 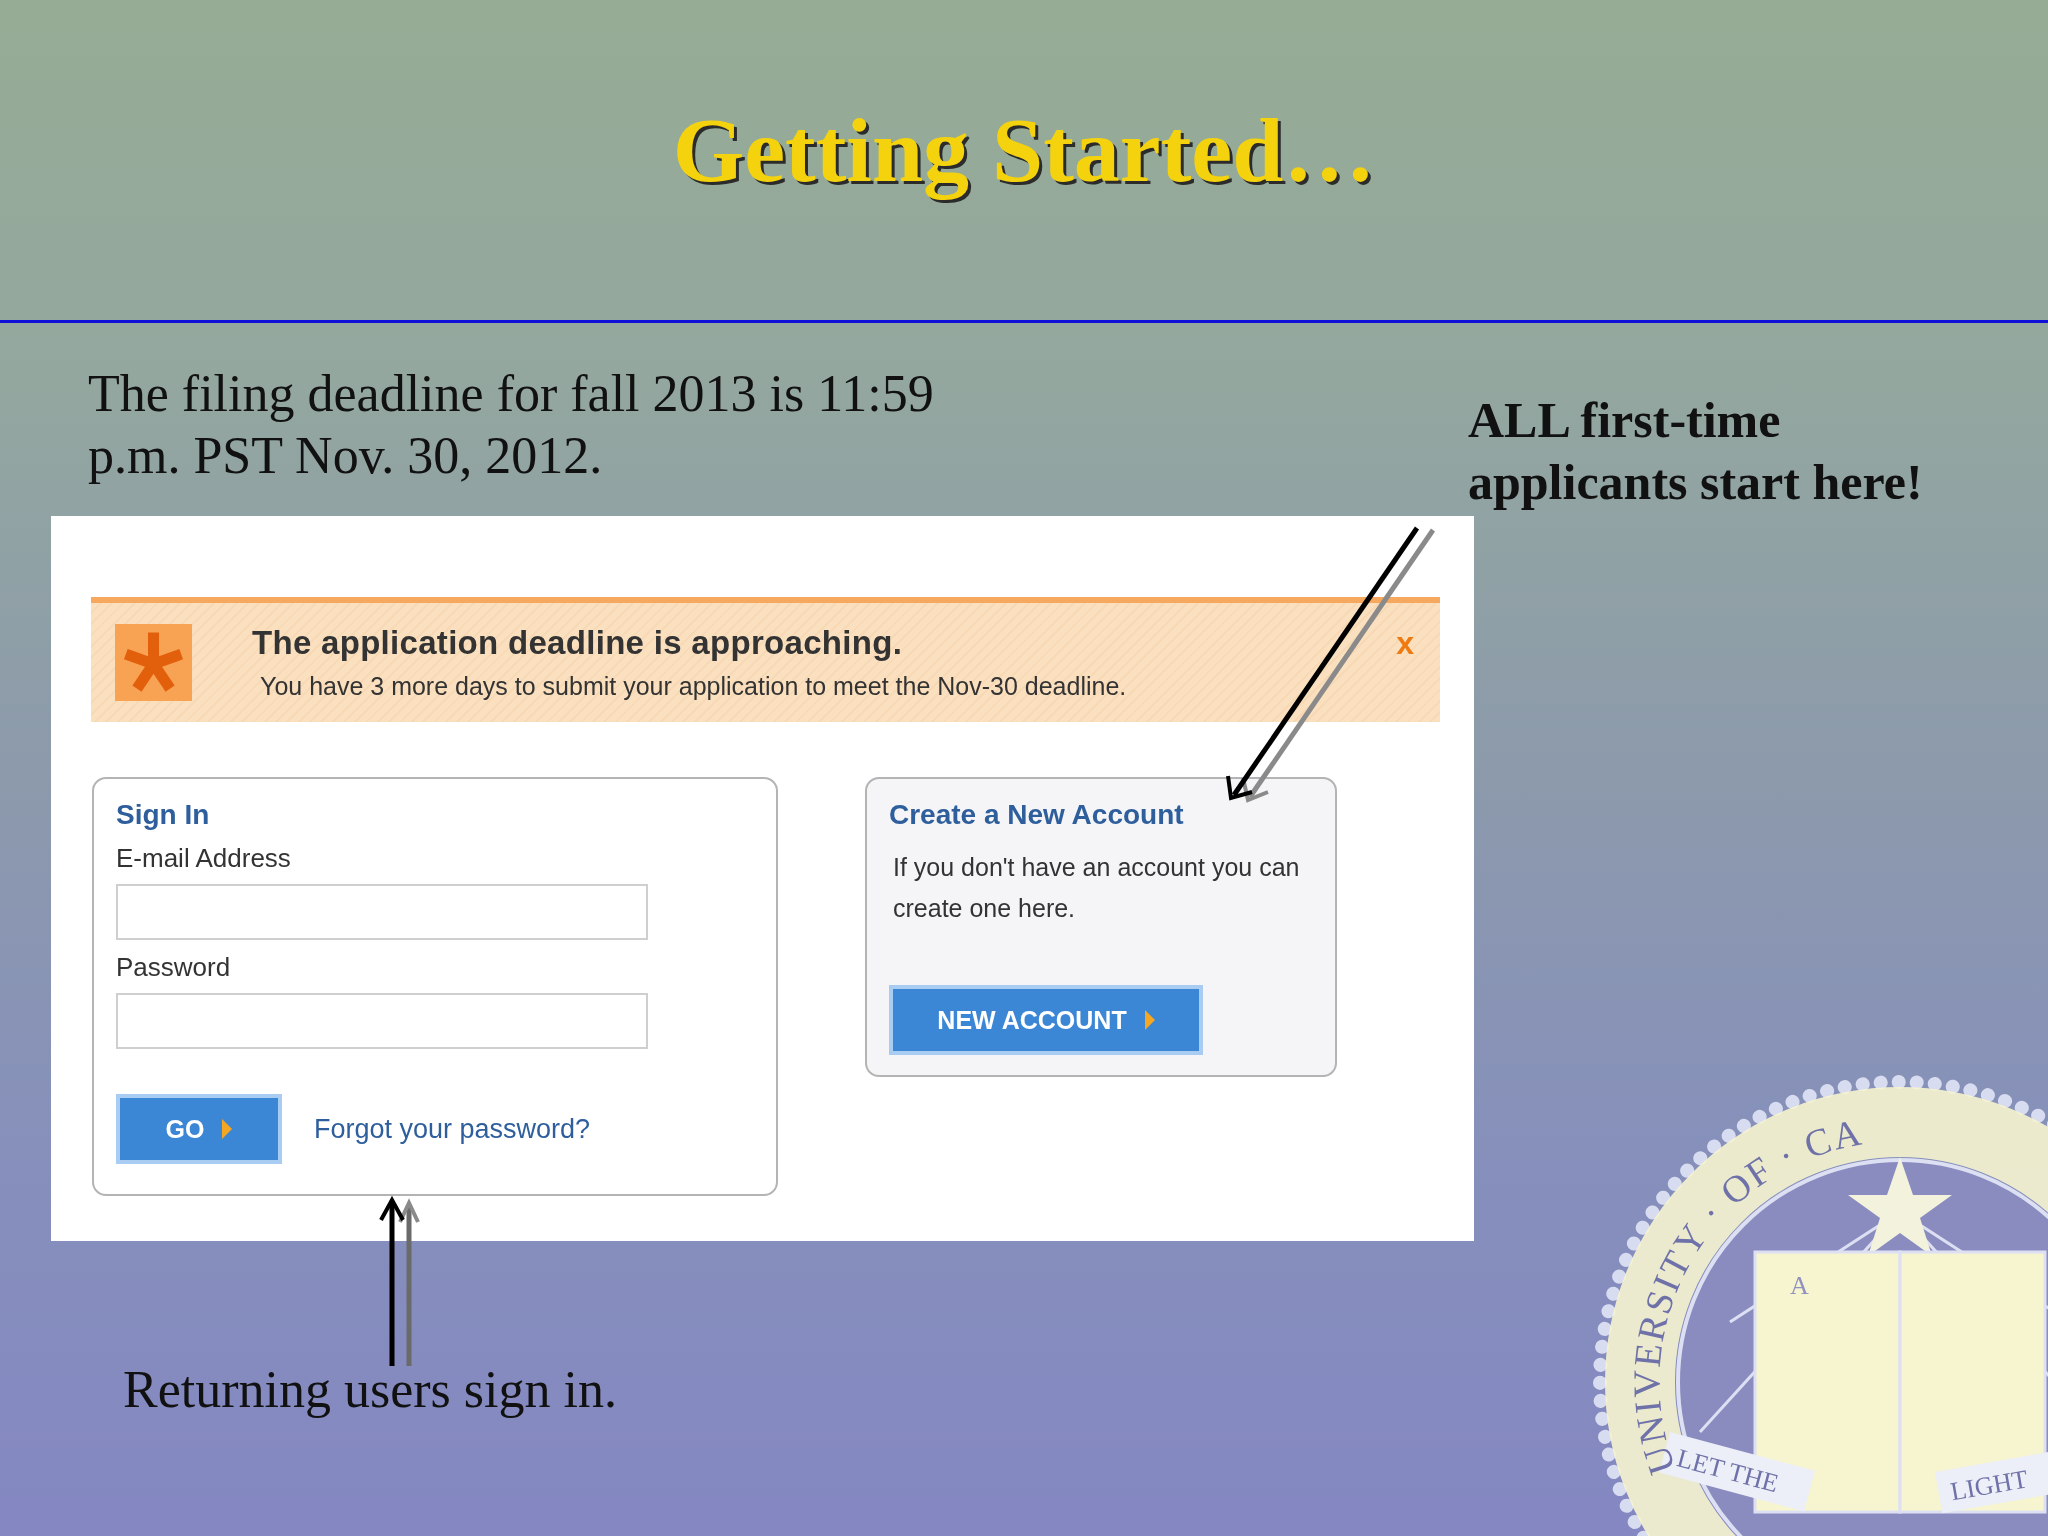 What do you see at coordinates (511, 425) in the screenshot?
I see `deadline-text: The filing deadline for fall 2013 is 11:59 p.m. PST Nov. 30, 2012.` at bounding box center [511, 425].